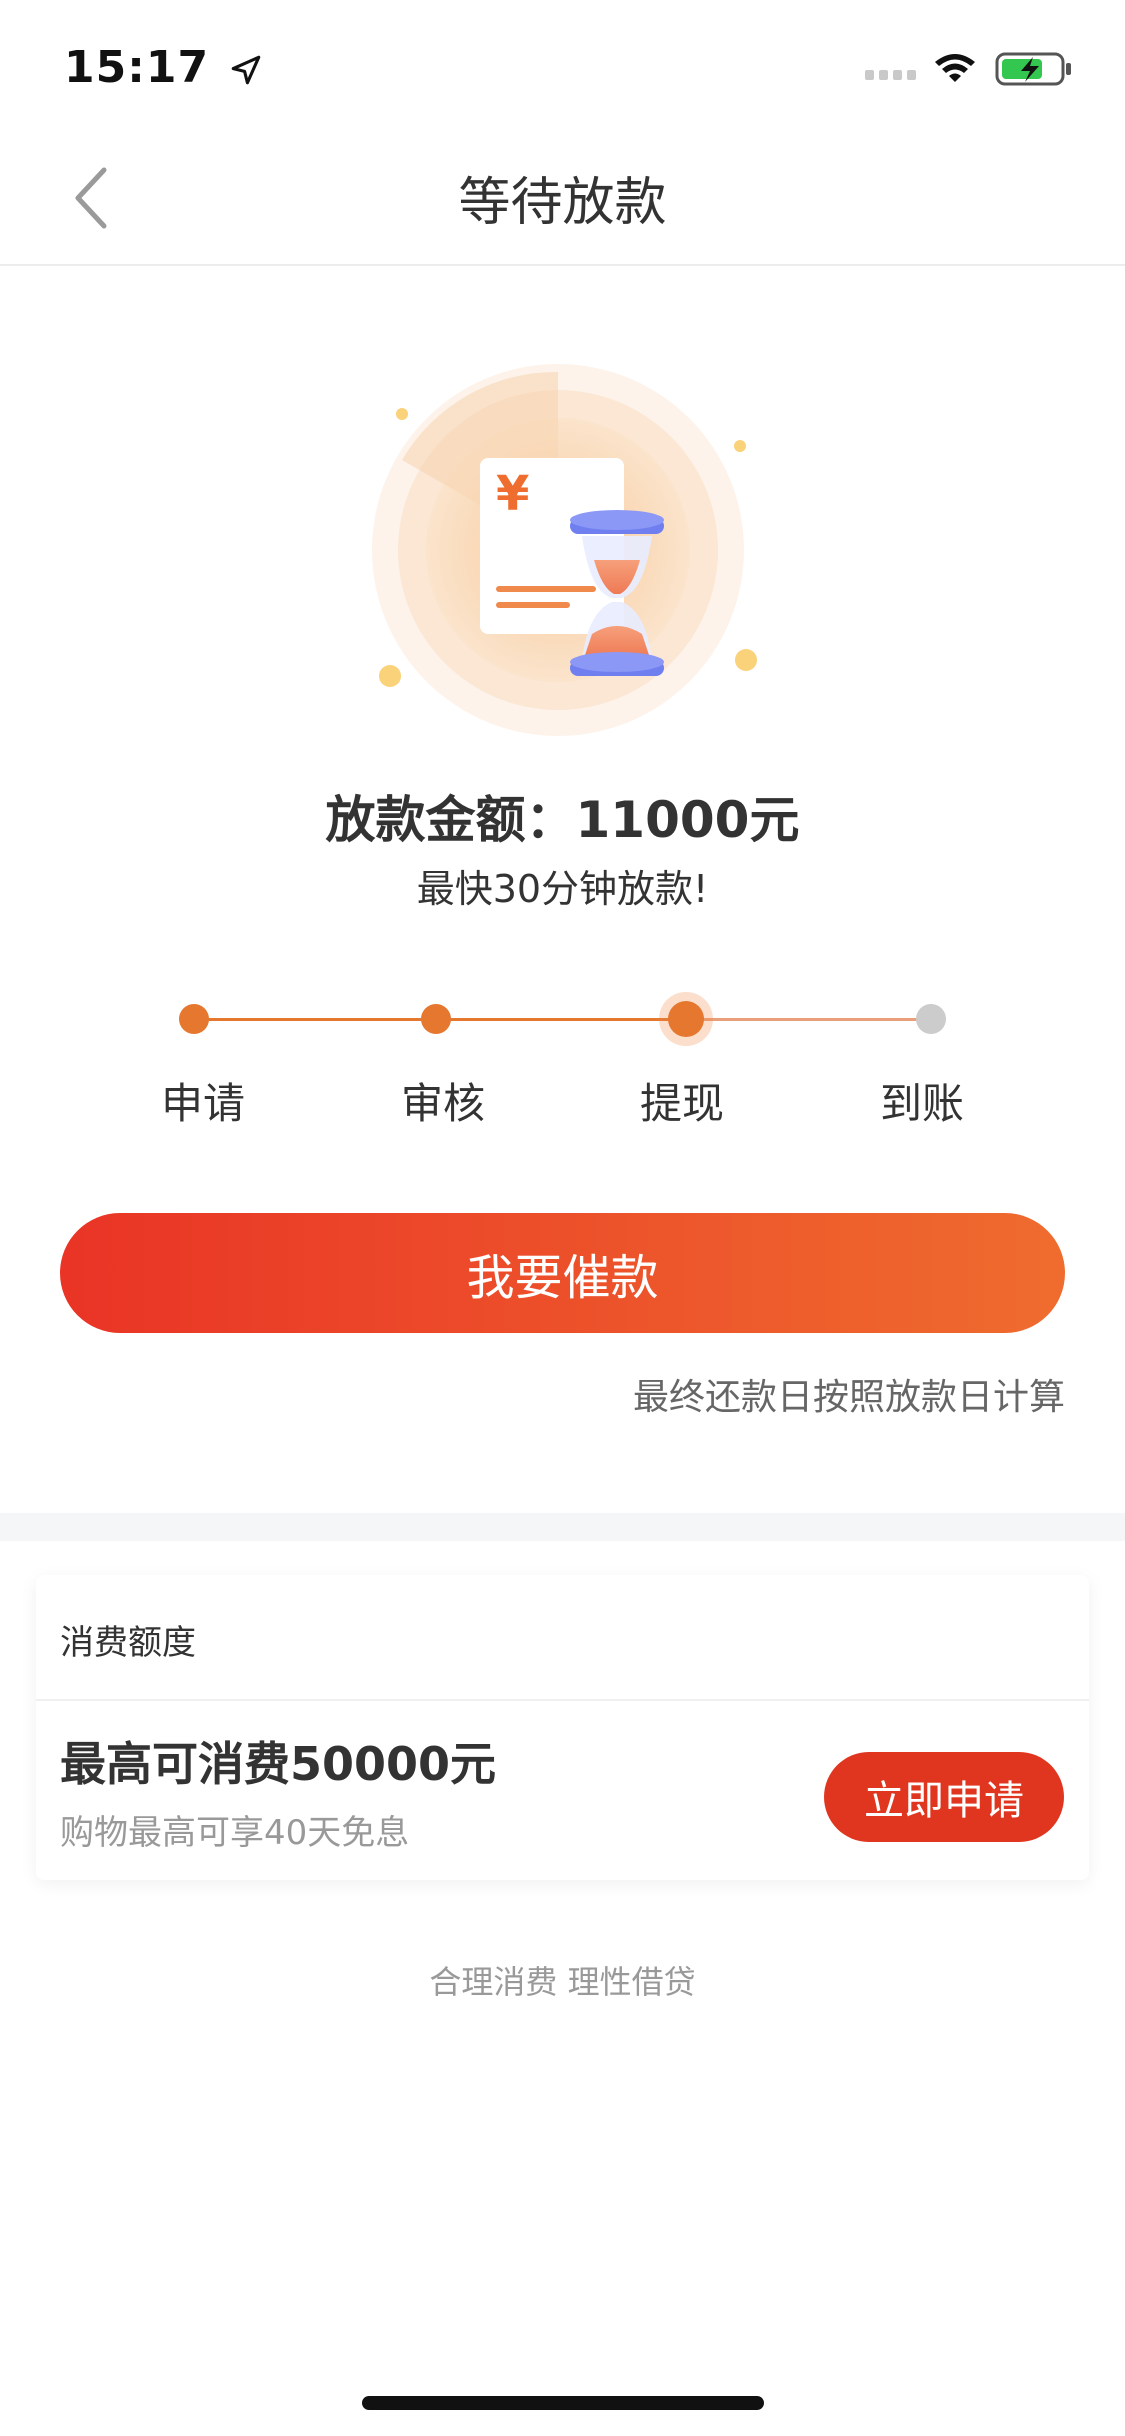 The height and width of the screenshot is (2436, 1125). Describe the element at coordinates (163, 67) in the screenshot. I see `status-time: 15:17` at that location.